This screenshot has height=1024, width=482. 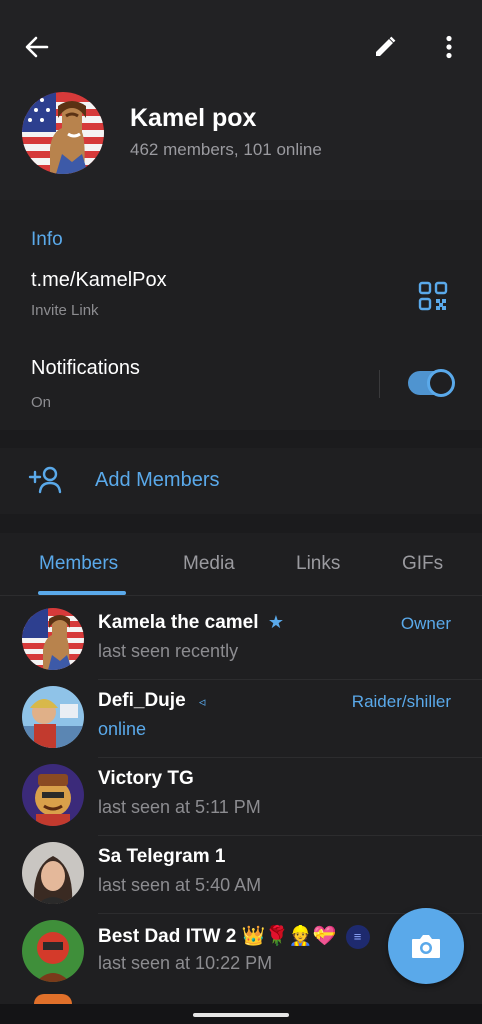 I want to click on member-status: last seen at 5:11 PM, so click(x=179, y=807).